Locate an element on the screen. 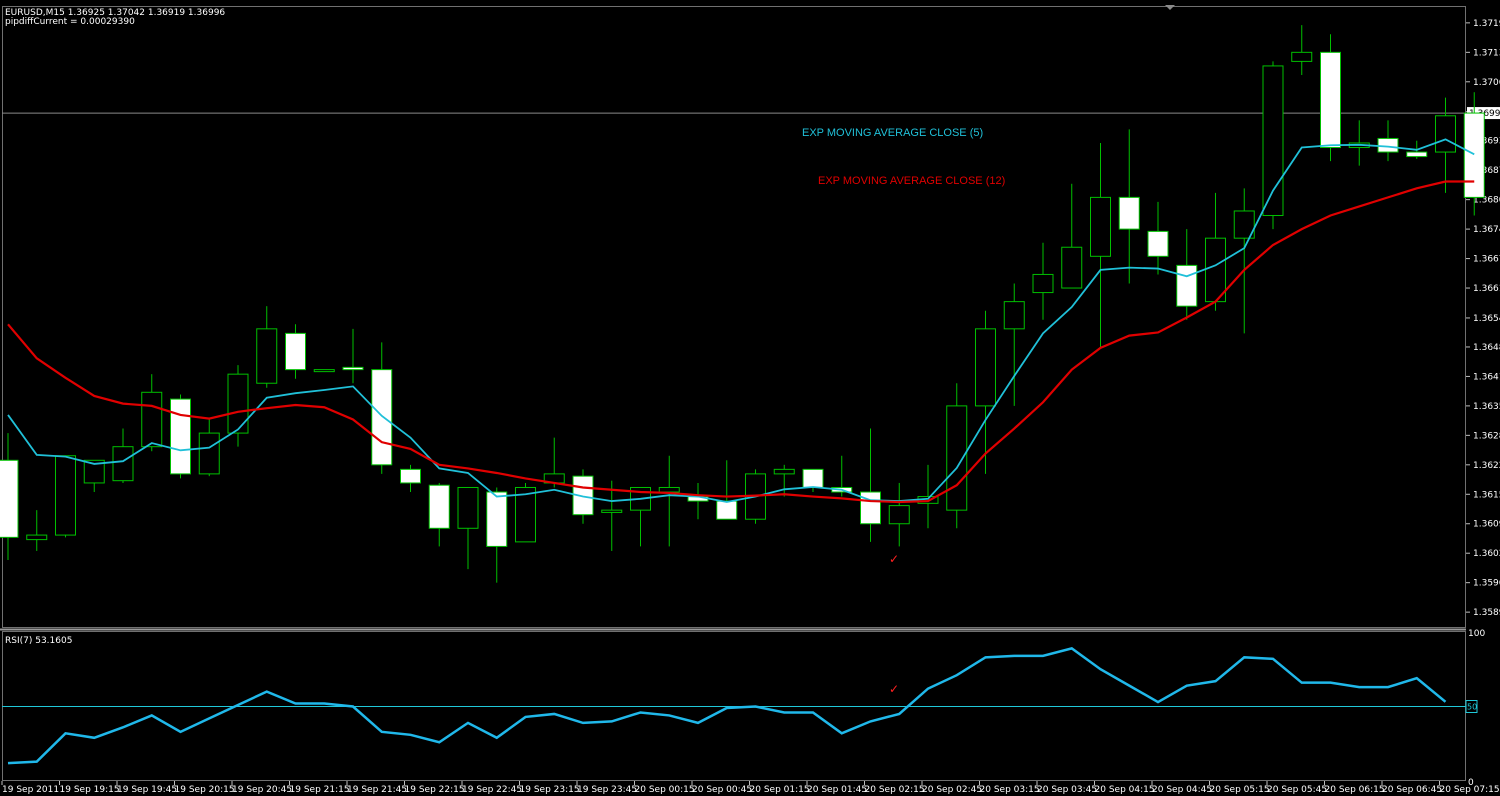 This screenshot has width=1500, height=796. price-tick-label: 1.36675 is located at coordinates (1486, 260).